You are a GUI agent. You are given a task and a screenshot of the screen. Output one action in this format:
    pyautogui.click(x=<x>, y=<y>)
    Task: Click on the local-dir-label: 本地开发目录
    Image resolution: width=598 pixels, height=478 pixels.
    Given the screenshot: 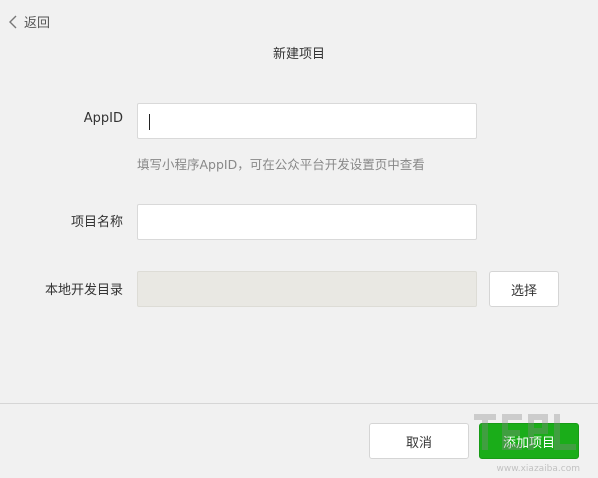 What is the action you would take?
    pyautogui.click(x=83, y=290)
    